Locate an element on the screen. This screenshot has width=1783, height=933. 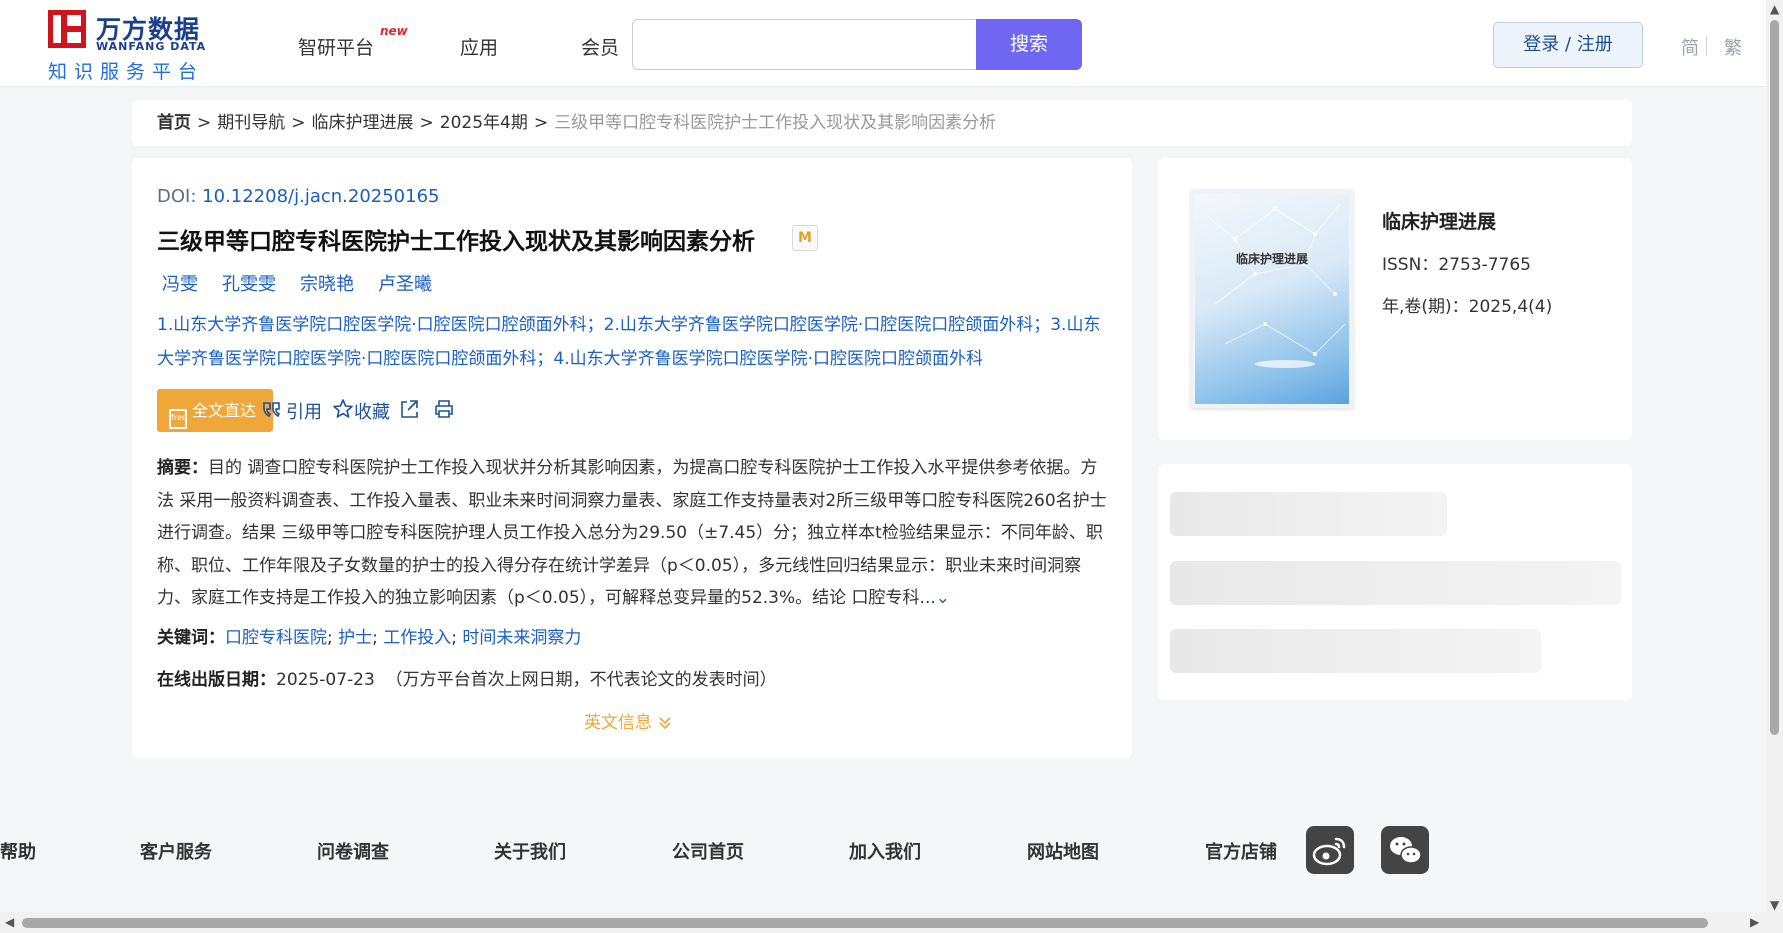
horizontal-scroll-thumb is located at coordinates (865, 923).